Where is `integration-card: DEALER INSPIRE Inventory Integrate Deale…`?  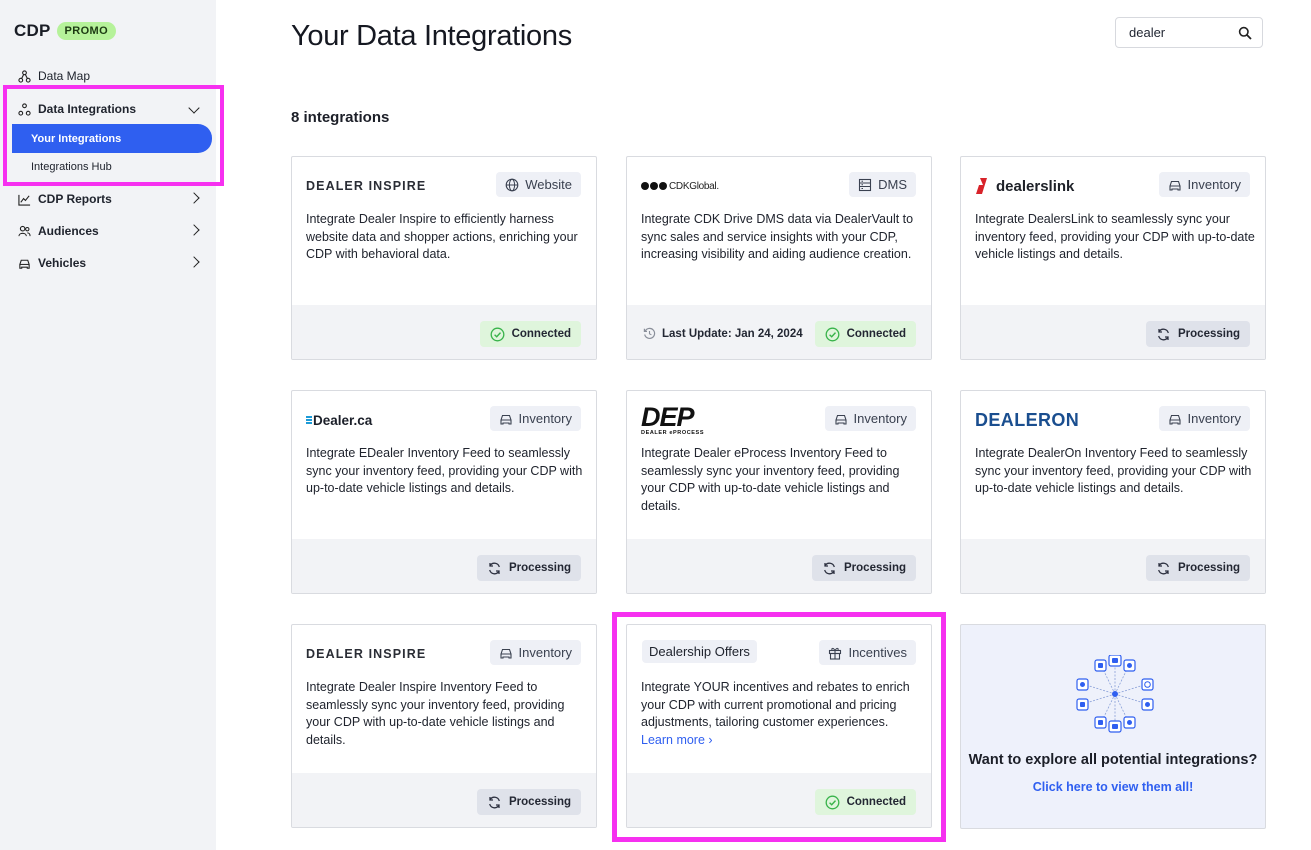
integration-card: DEALER INSPIRE Inventory Integrate Deale… is located at coordinates (444, 726).